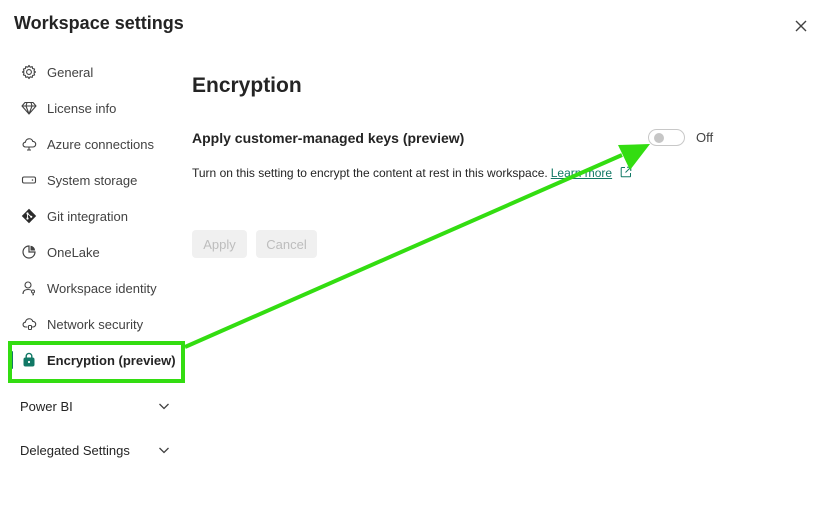 The width and height of the screenshot is (824, 506). Describe the element at coordinates (626, 172) in the screenshot. I see `external-link-icon` at that location.